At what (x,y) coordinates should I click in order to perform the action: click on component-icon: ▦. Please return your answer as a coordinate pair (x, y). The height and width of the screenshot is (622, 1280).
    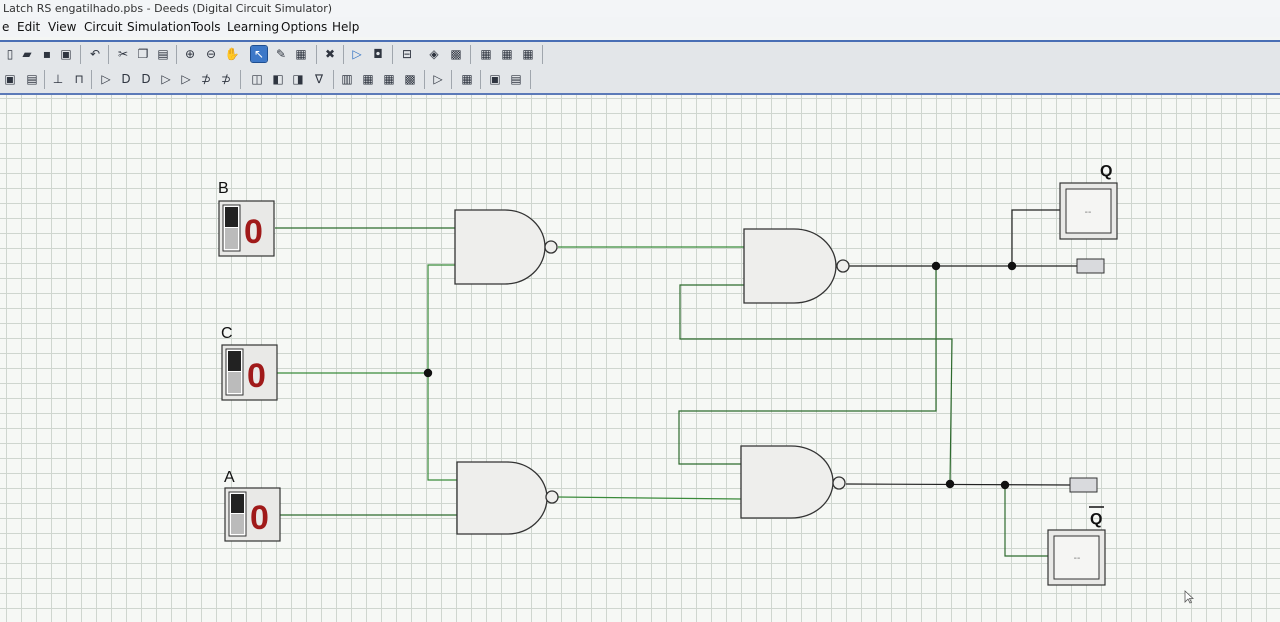
    Looking at the image, I should click on (301, 54).